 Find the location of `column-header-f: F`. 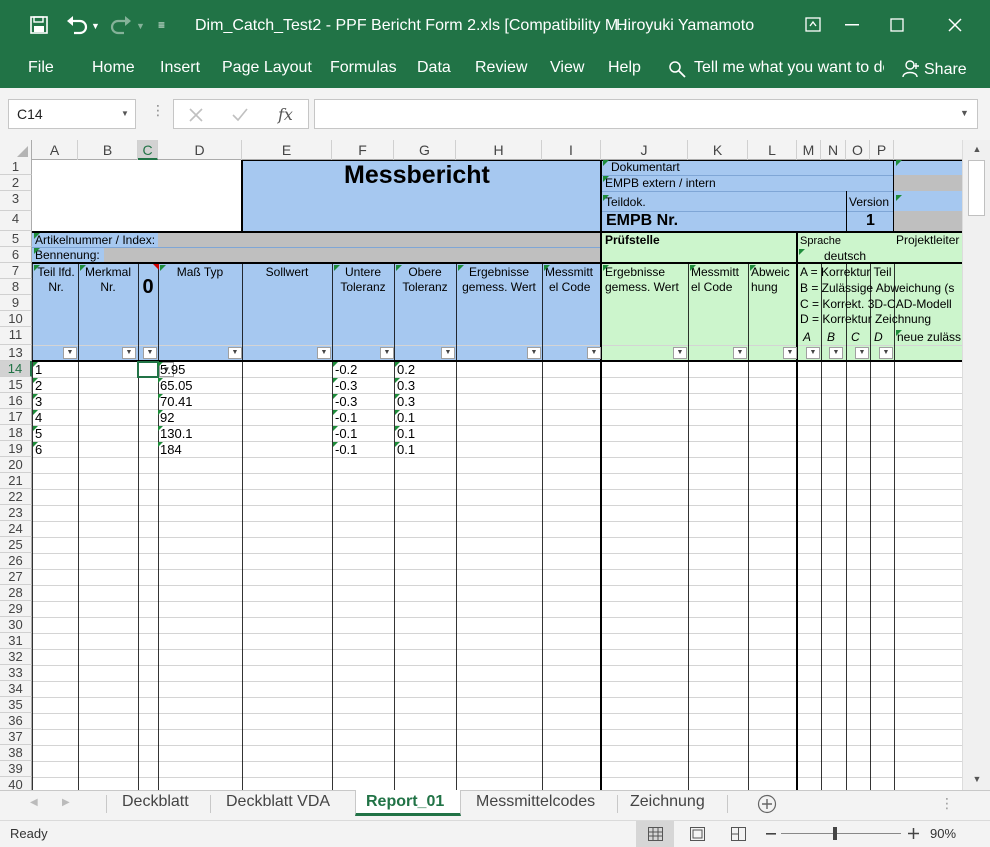

column-header-f: F is located at coordinates (363, 150).